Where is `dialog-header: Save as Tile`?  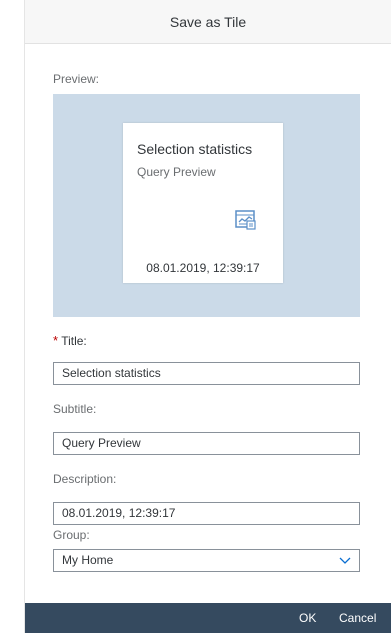
dialog-header: Save as Tile is located at coordinates (208, 22).